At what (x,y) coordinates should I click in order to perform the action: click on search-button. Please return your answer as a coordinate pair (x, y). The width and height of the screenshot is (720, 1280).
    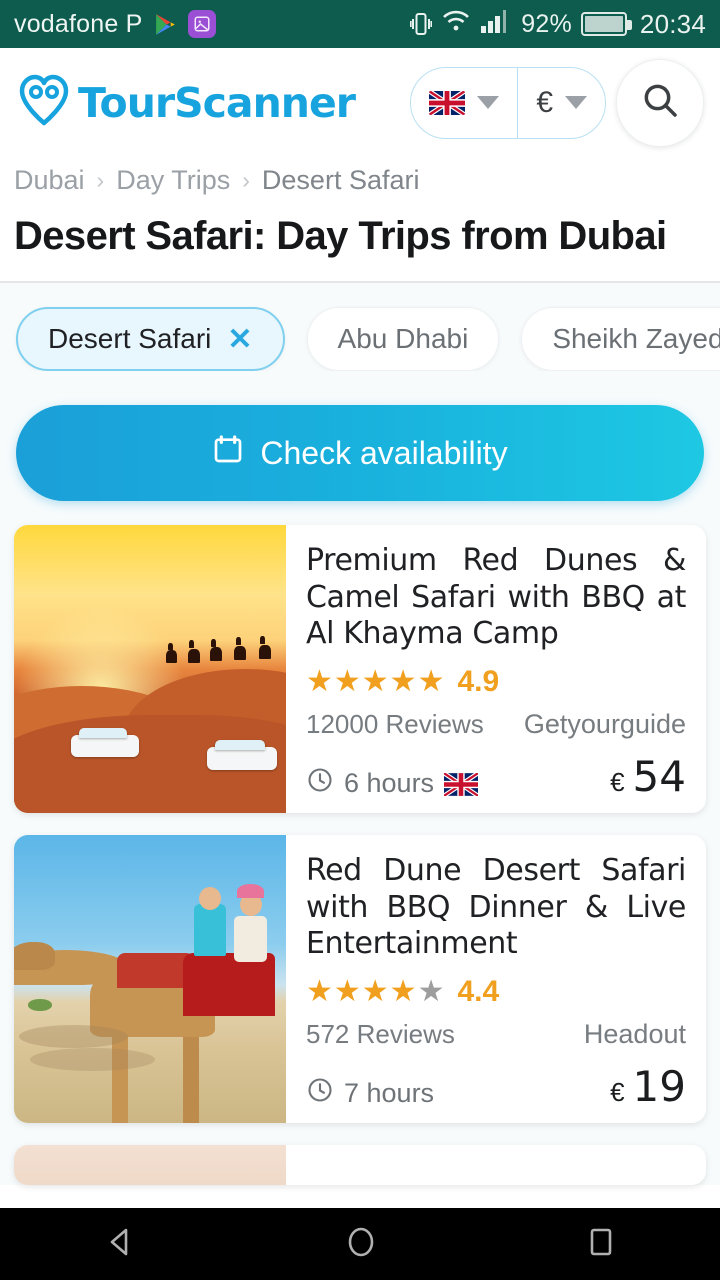
    Looking at the image, I should click on (660, 102).